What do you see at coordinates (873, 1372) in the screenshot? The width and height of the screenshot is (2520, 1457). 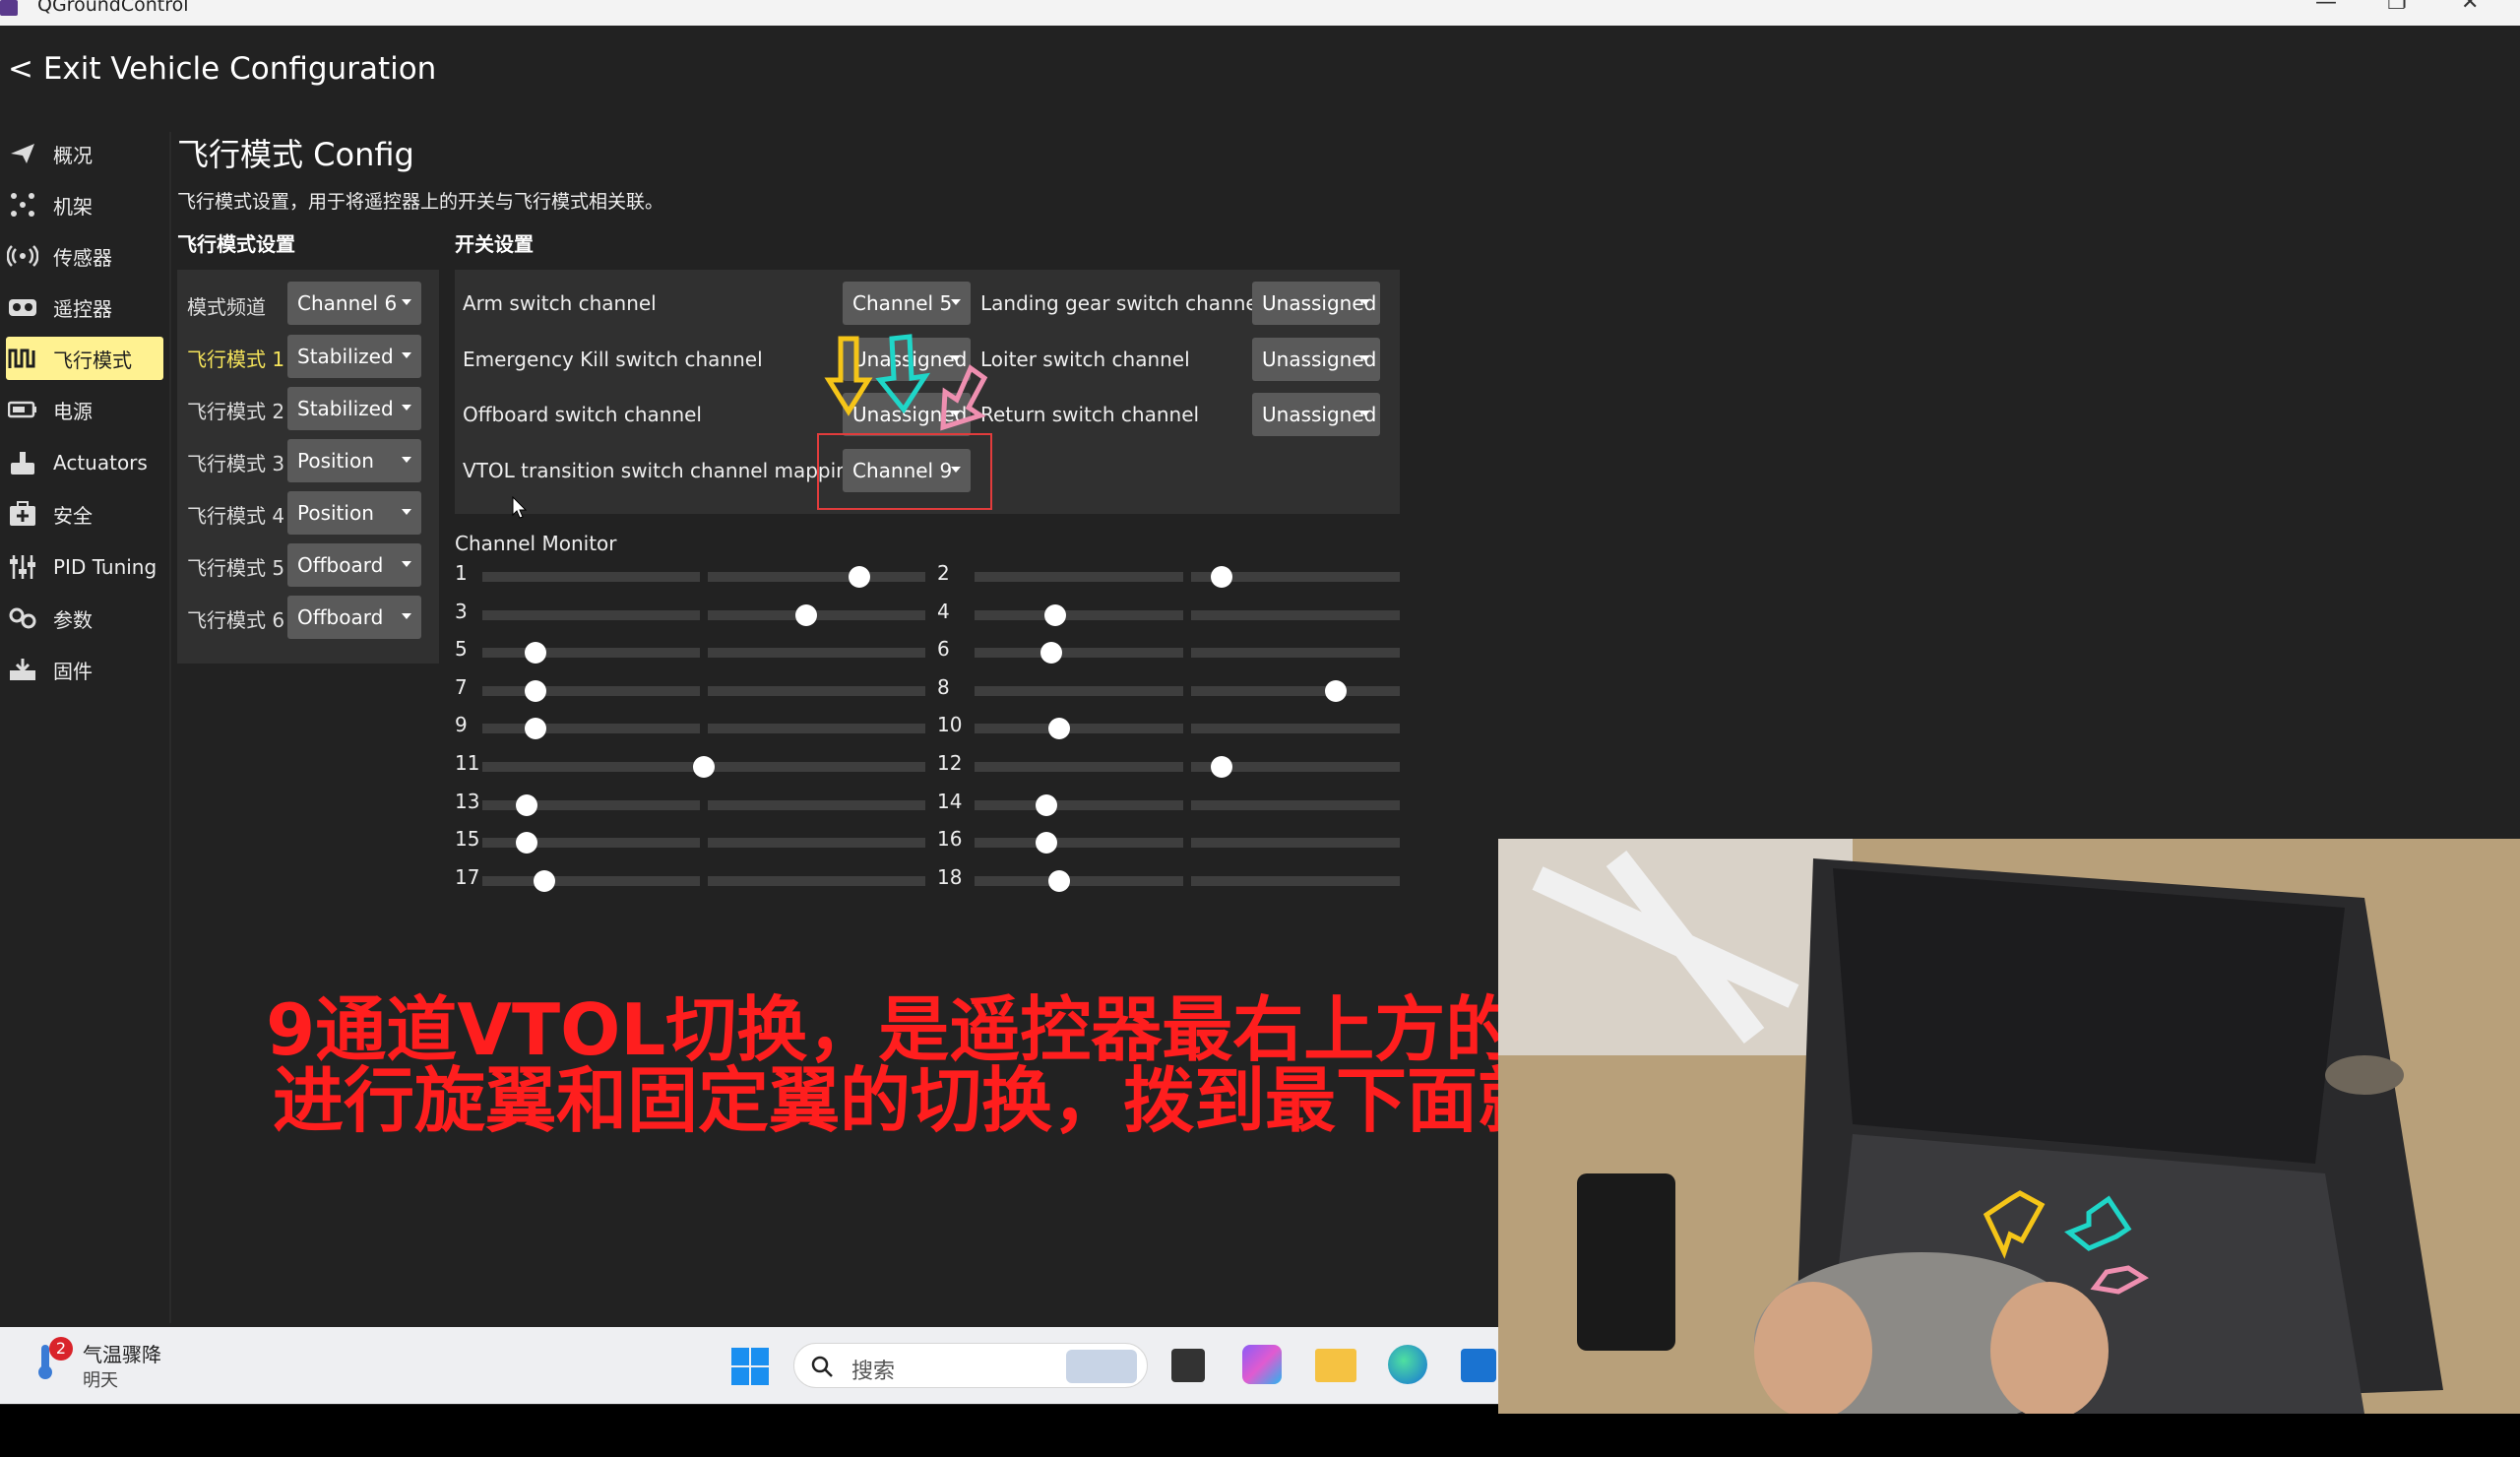 I see `search-placeholder: 搜索` at bounding box center [873, 1372].